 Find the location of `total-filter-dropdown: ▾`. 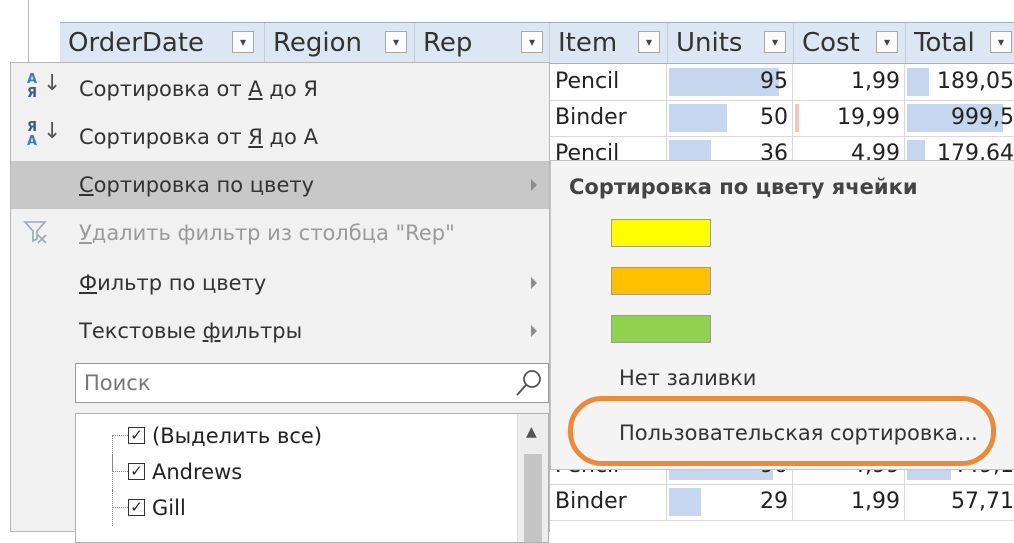

total-filter-dropdown: ▾ is located at coordinates (1001, 42).